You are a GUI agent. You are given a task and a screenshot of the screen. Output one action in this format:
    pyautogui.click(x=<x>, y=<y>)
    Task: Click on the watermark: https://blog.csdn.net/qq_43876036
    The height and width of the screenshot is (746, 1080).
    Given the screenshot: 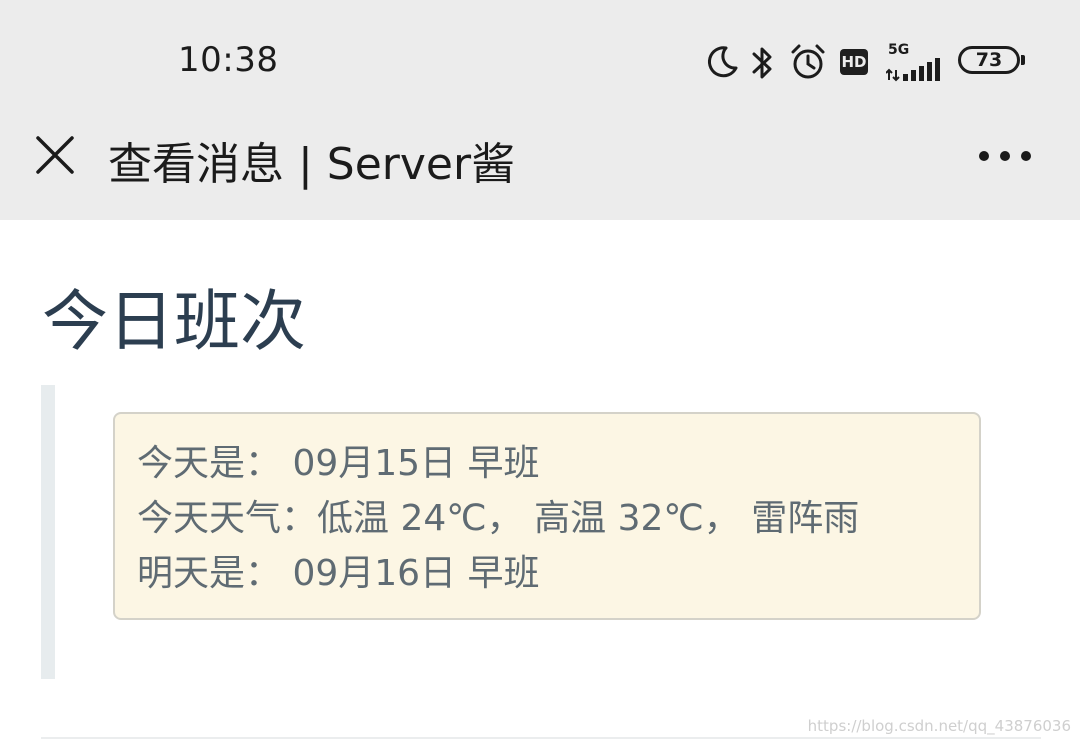 What is the action you would take?
    pyautogui.click(x=939, y=726)
    